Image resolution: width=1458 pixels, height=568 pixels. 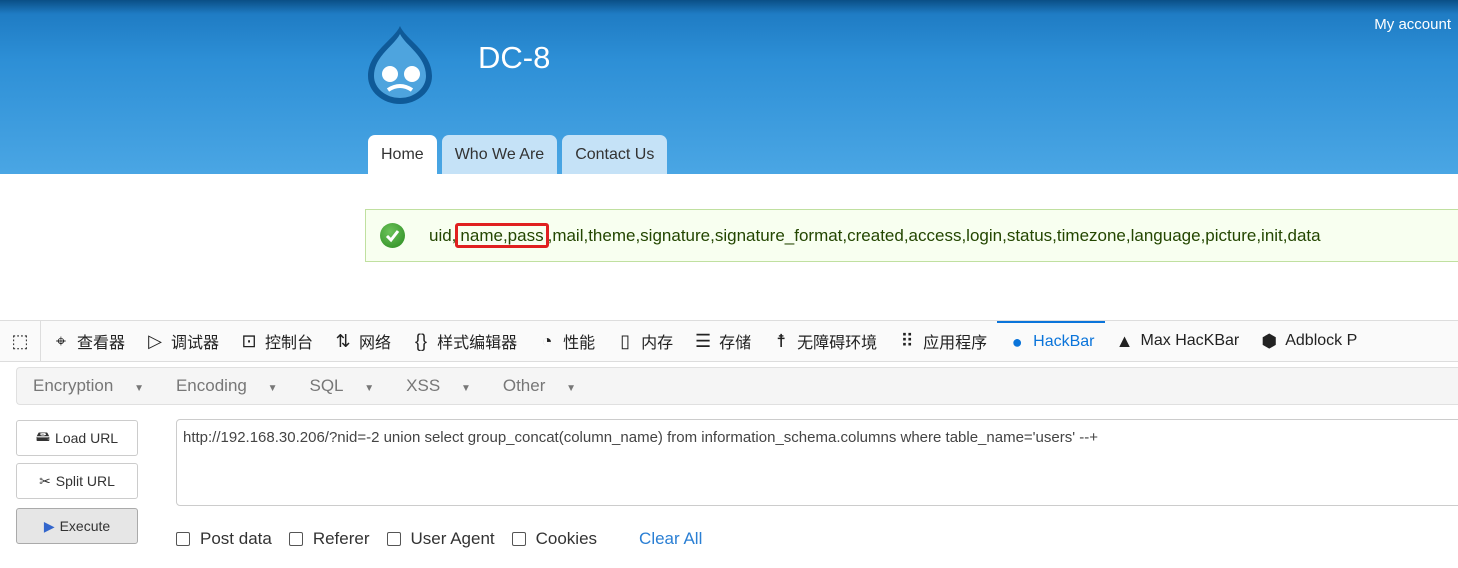 I want to click on devtools-tab-storage: ☰ 存储, so click(x=722, y=341).